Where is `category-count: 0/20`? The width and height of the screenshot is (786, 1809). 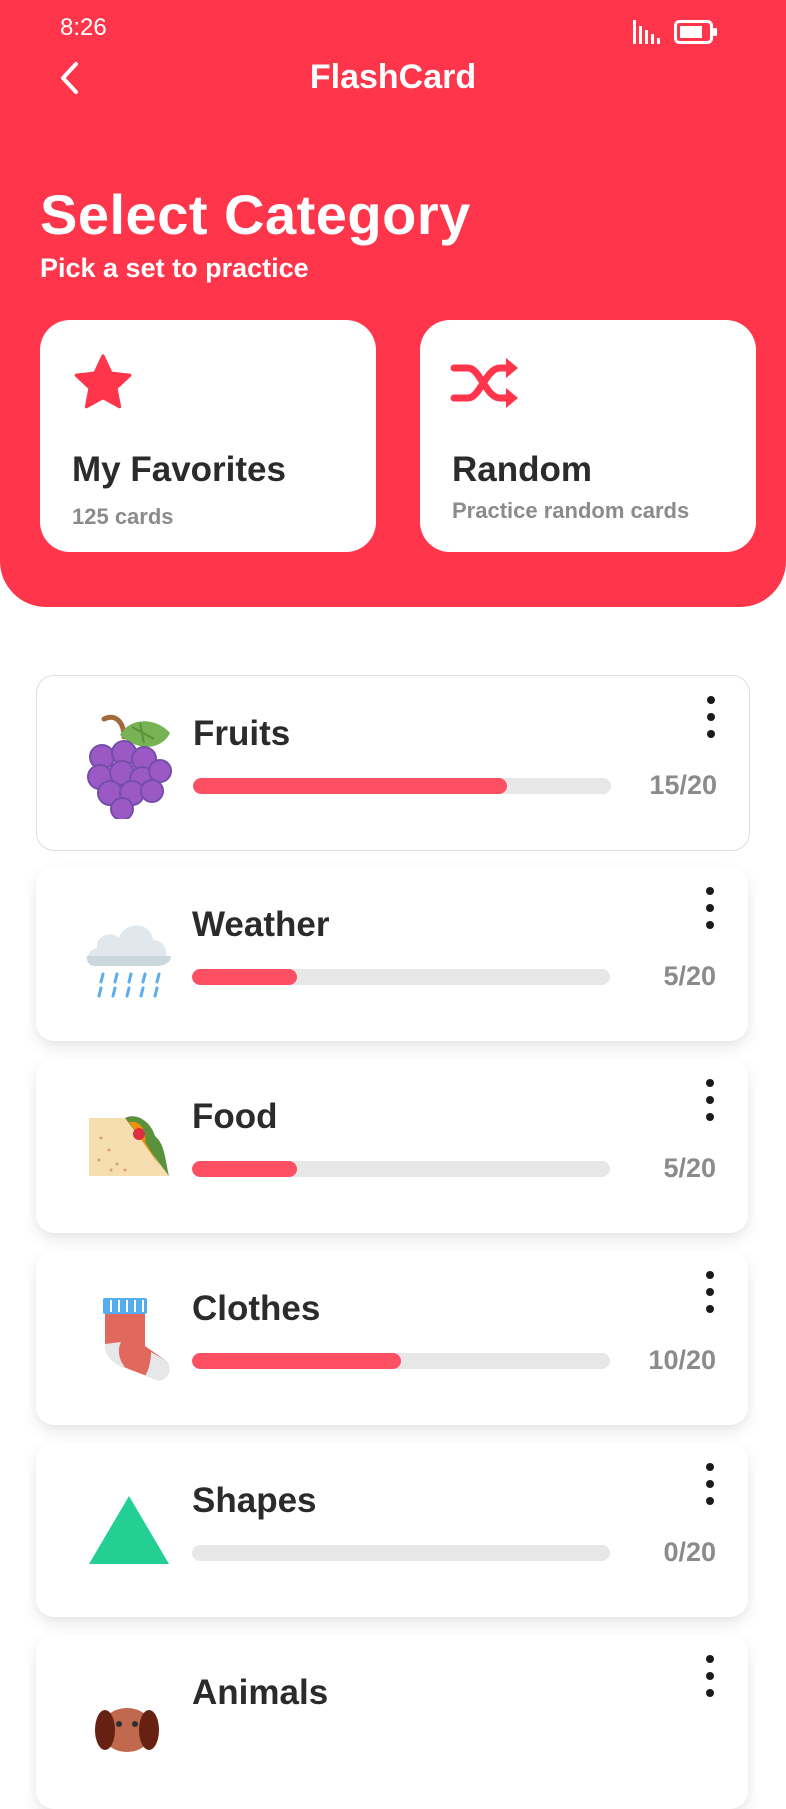 category-count: 0/20 is located at coordinates (689, 1552).